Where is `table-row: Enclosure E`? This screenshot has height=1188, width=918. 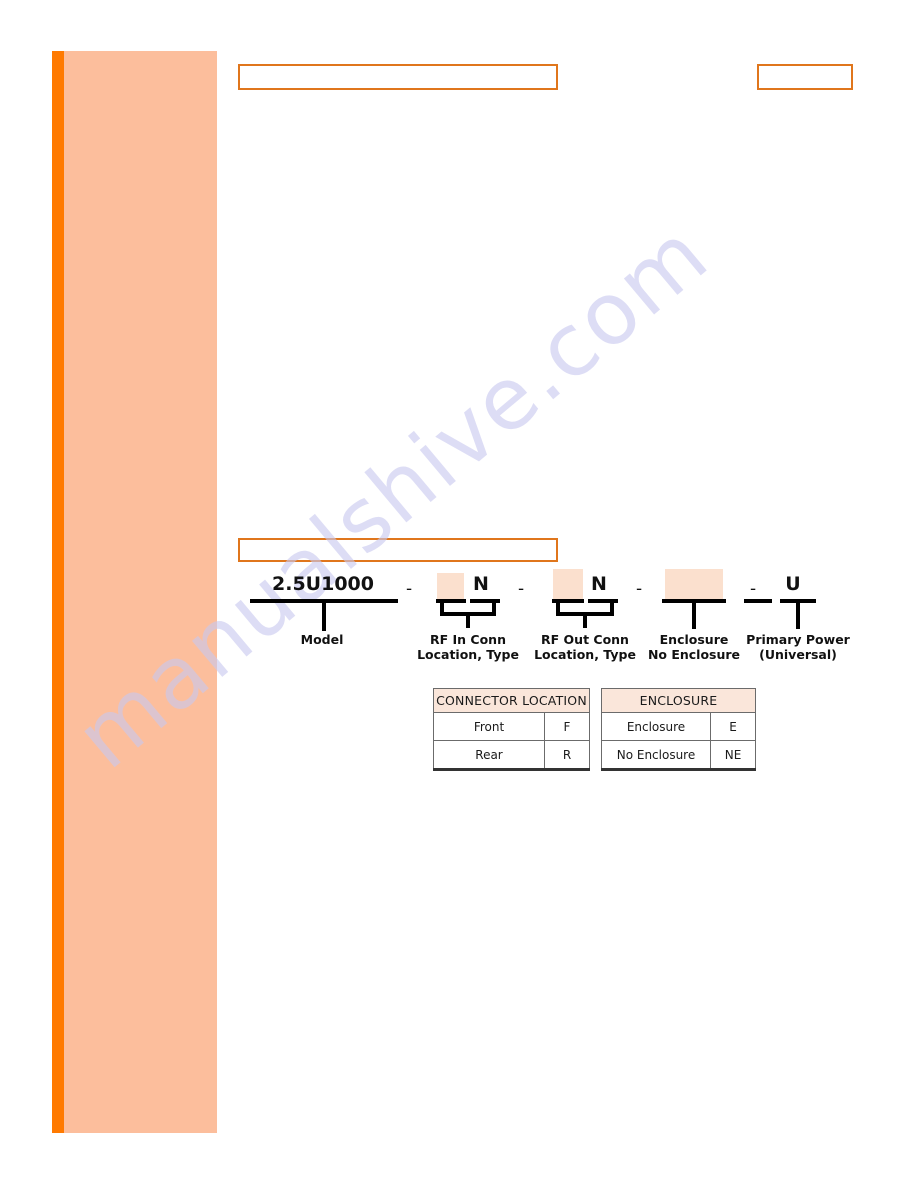 table-row: Enclosure E is located at coordinates (678, 726).